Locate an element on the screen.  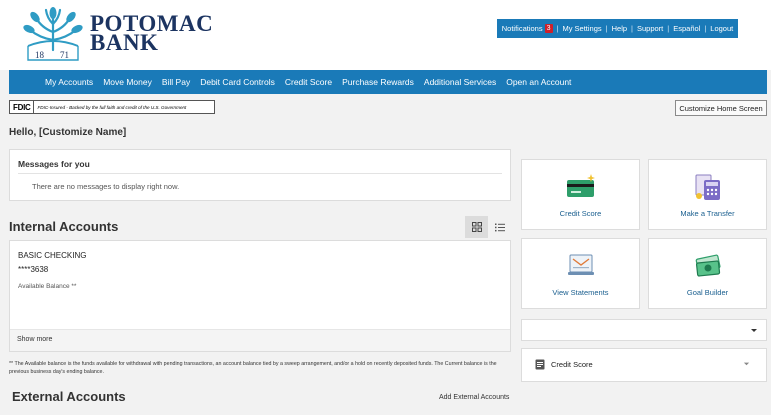
view-toggle is located at coordinates (488, 227).